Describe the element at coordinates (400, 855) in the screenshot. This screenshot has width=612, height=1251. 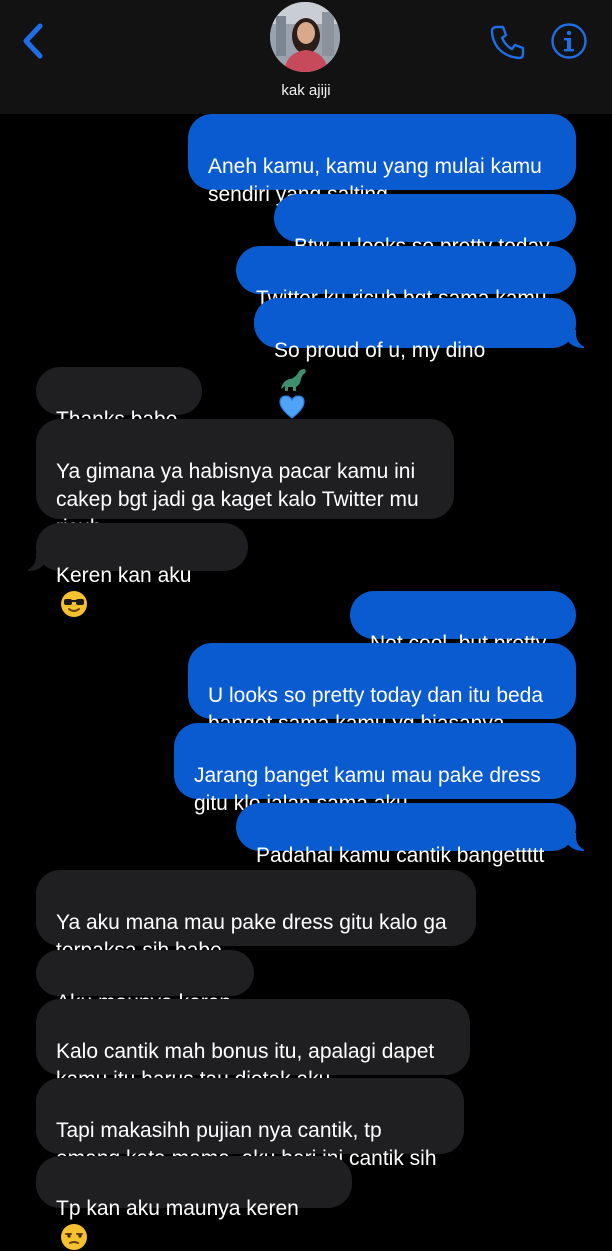
I see `message-text: Padahal kamu cantik bangettttt` at that location.